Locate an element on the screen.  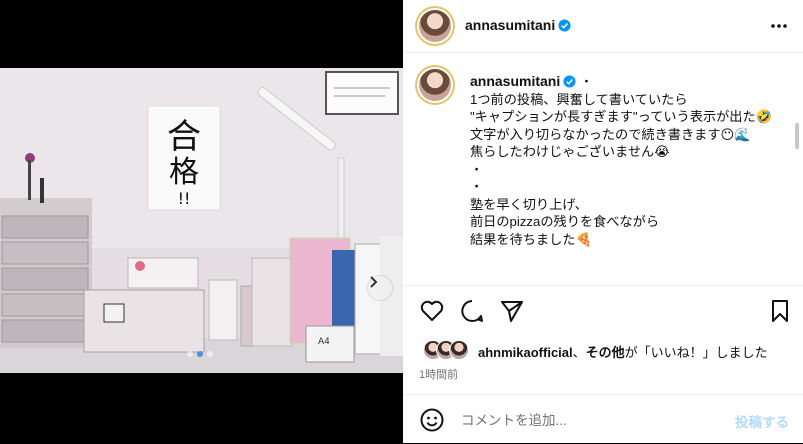
share-icon is located at coordinates (512, 311).